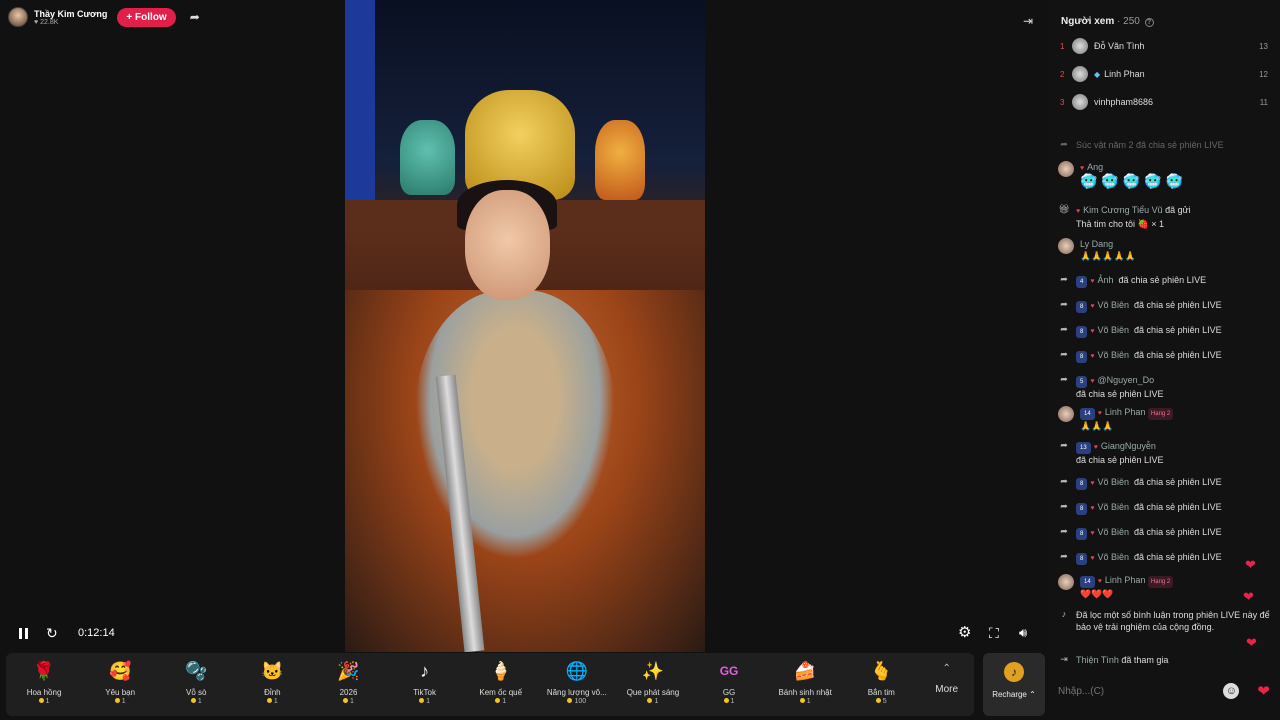 The width and height of the screenshot is (1280, 720). What do you see at coordinates (18, 17) in the screenshot?
I see `streamer-avatar` at bounding box center [18, 17].